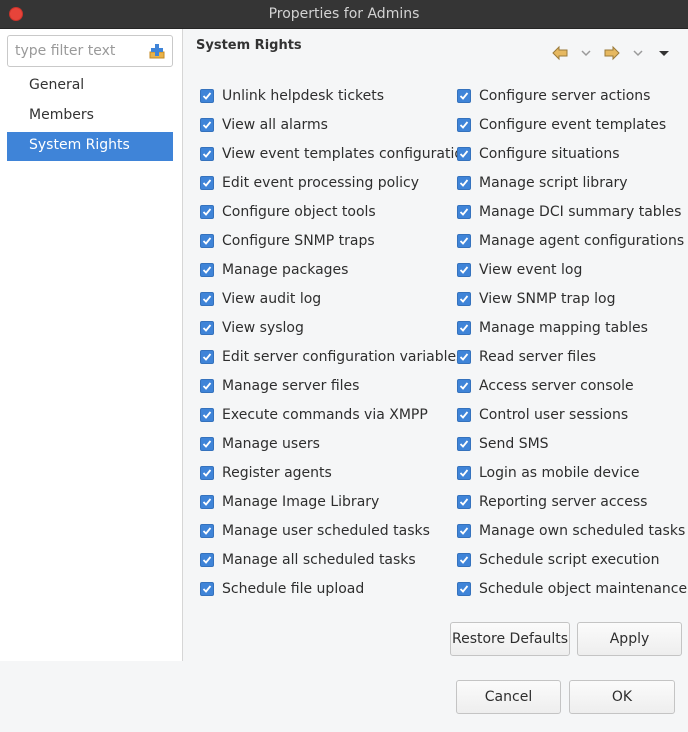  I want to click on right-checkbox-item: Manage own scheduled tasks, so click(572, 530).